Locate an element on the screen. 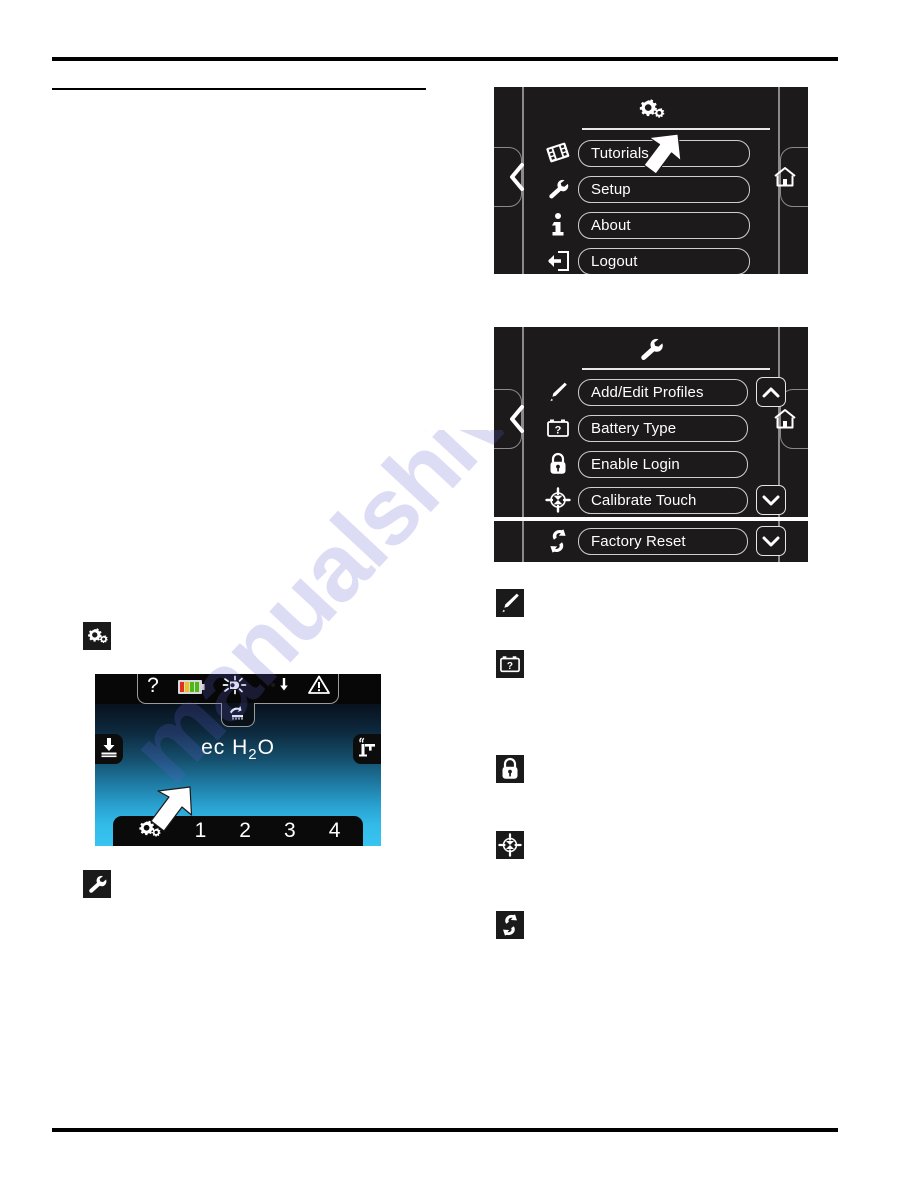  home-button is located at coordinates (785, 177).